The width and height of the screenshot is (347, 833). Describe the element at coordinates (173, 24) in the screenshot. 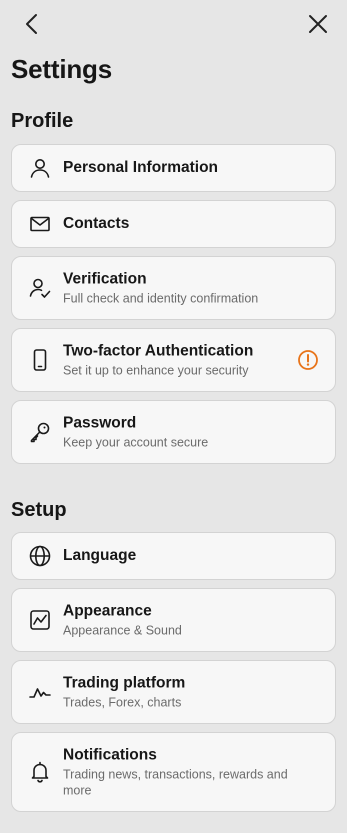

I see `top-bar` at that location.